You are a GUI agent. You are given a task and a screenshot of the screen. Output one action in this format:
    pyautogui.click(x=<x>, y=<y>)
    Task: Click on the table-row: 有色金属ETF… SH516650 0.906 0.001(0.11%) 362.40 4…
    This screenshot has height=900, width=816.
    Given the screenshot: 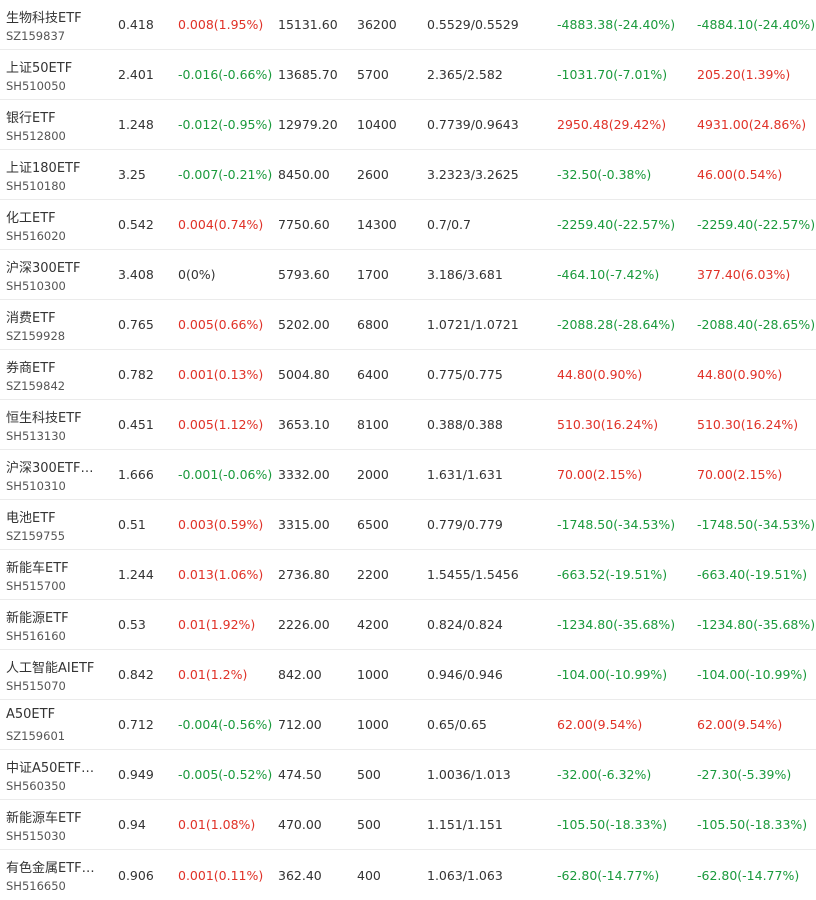 What is the action you would take?
    pyautogui.click(x=408, y=875)
    